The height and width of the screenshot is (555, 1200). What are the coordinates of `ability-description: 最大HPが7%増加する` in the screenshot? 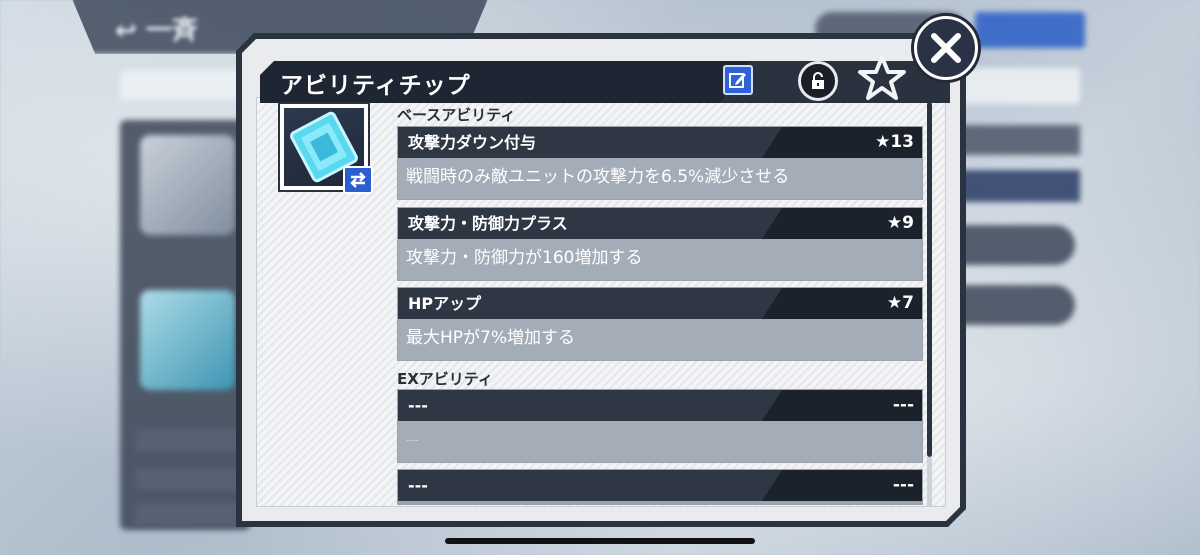 It's located at (660, 339).